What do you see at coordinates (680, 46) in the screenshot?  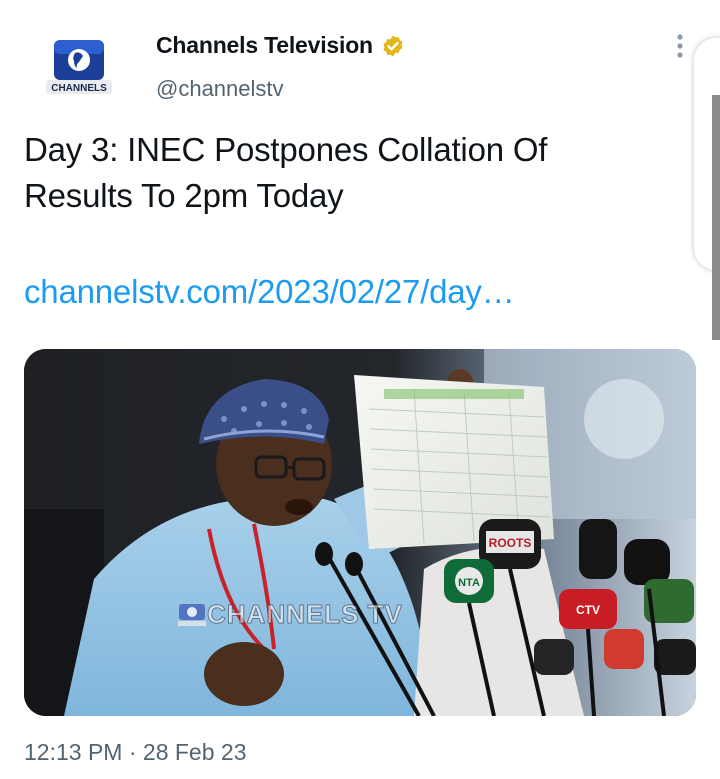 I see `more-vertical-icon` at bounding box center [680, 46].